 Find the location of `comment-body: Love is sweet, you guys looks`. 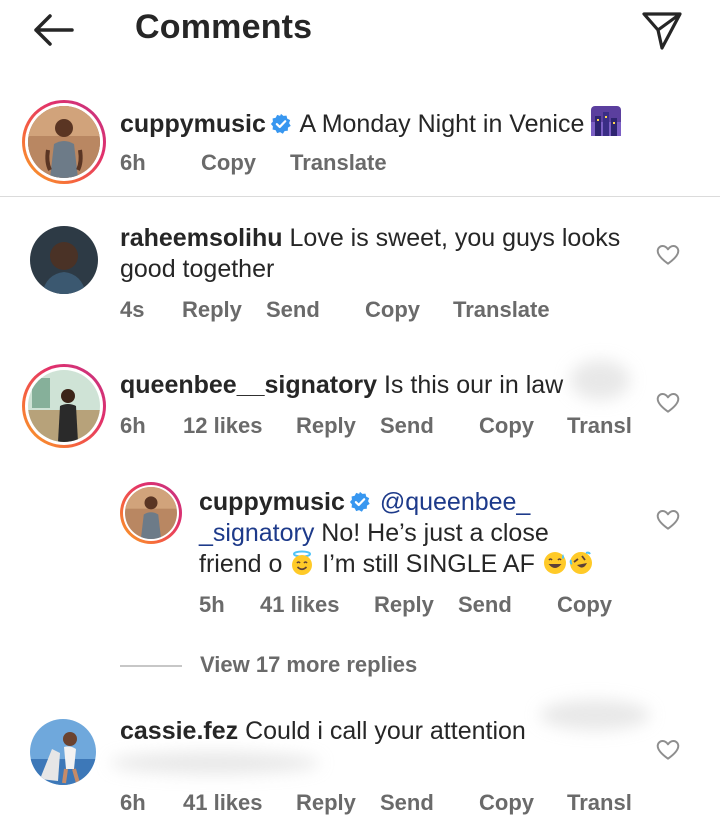

comment-body: Love is sweet, you guys looks is located at coordinates (455, 238).